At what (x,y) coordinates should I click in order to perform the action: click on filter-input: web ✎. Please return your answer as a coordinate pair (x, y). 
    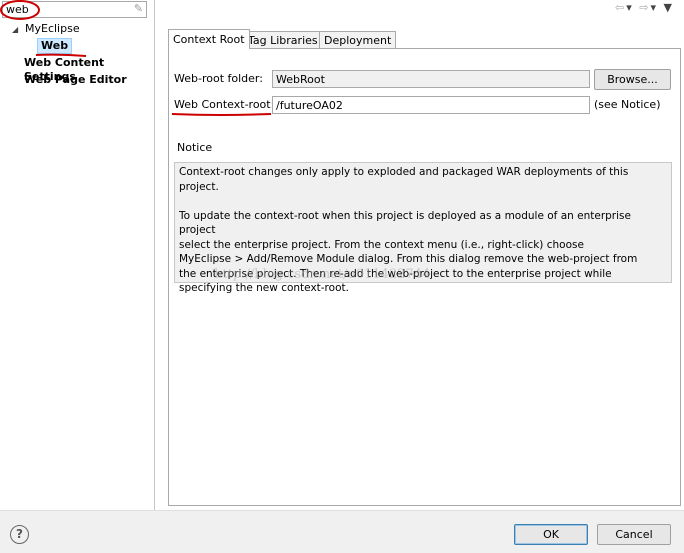
    Looking at the image, I should click on (74, 9).